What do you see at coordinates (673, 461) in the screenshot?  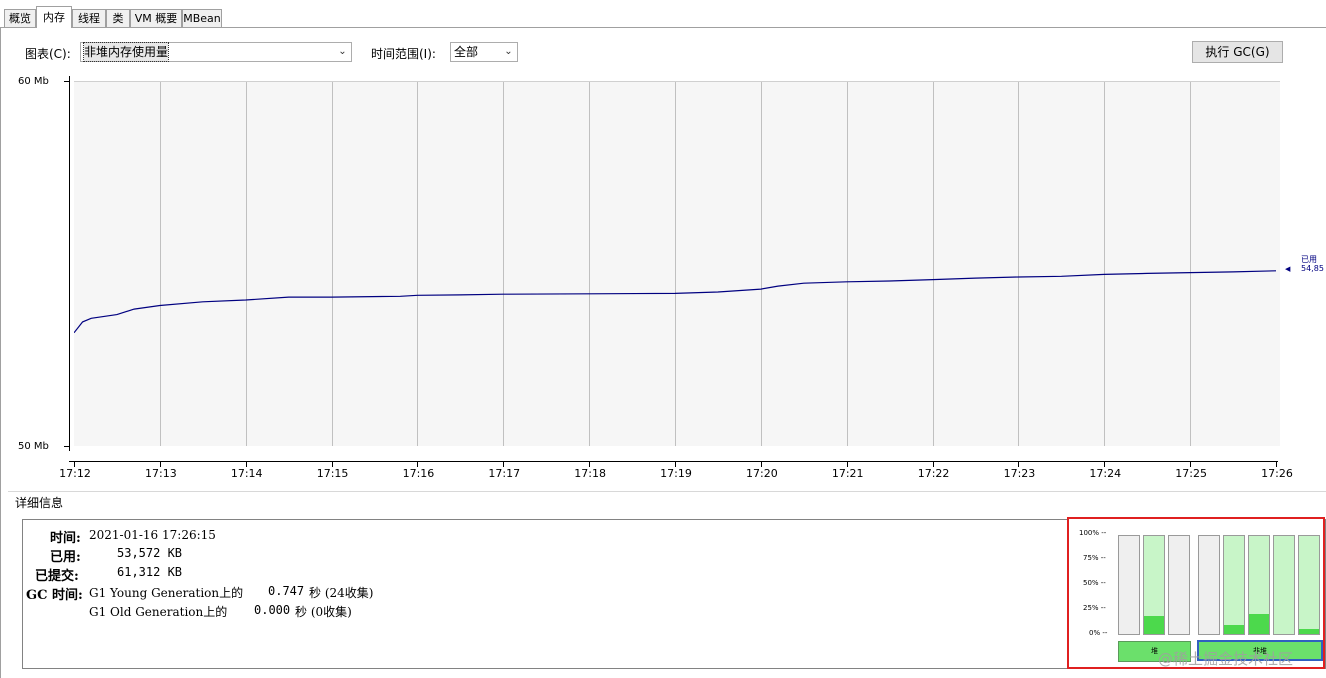 I see `chart-x-axis` at bounding box center [673, 461].